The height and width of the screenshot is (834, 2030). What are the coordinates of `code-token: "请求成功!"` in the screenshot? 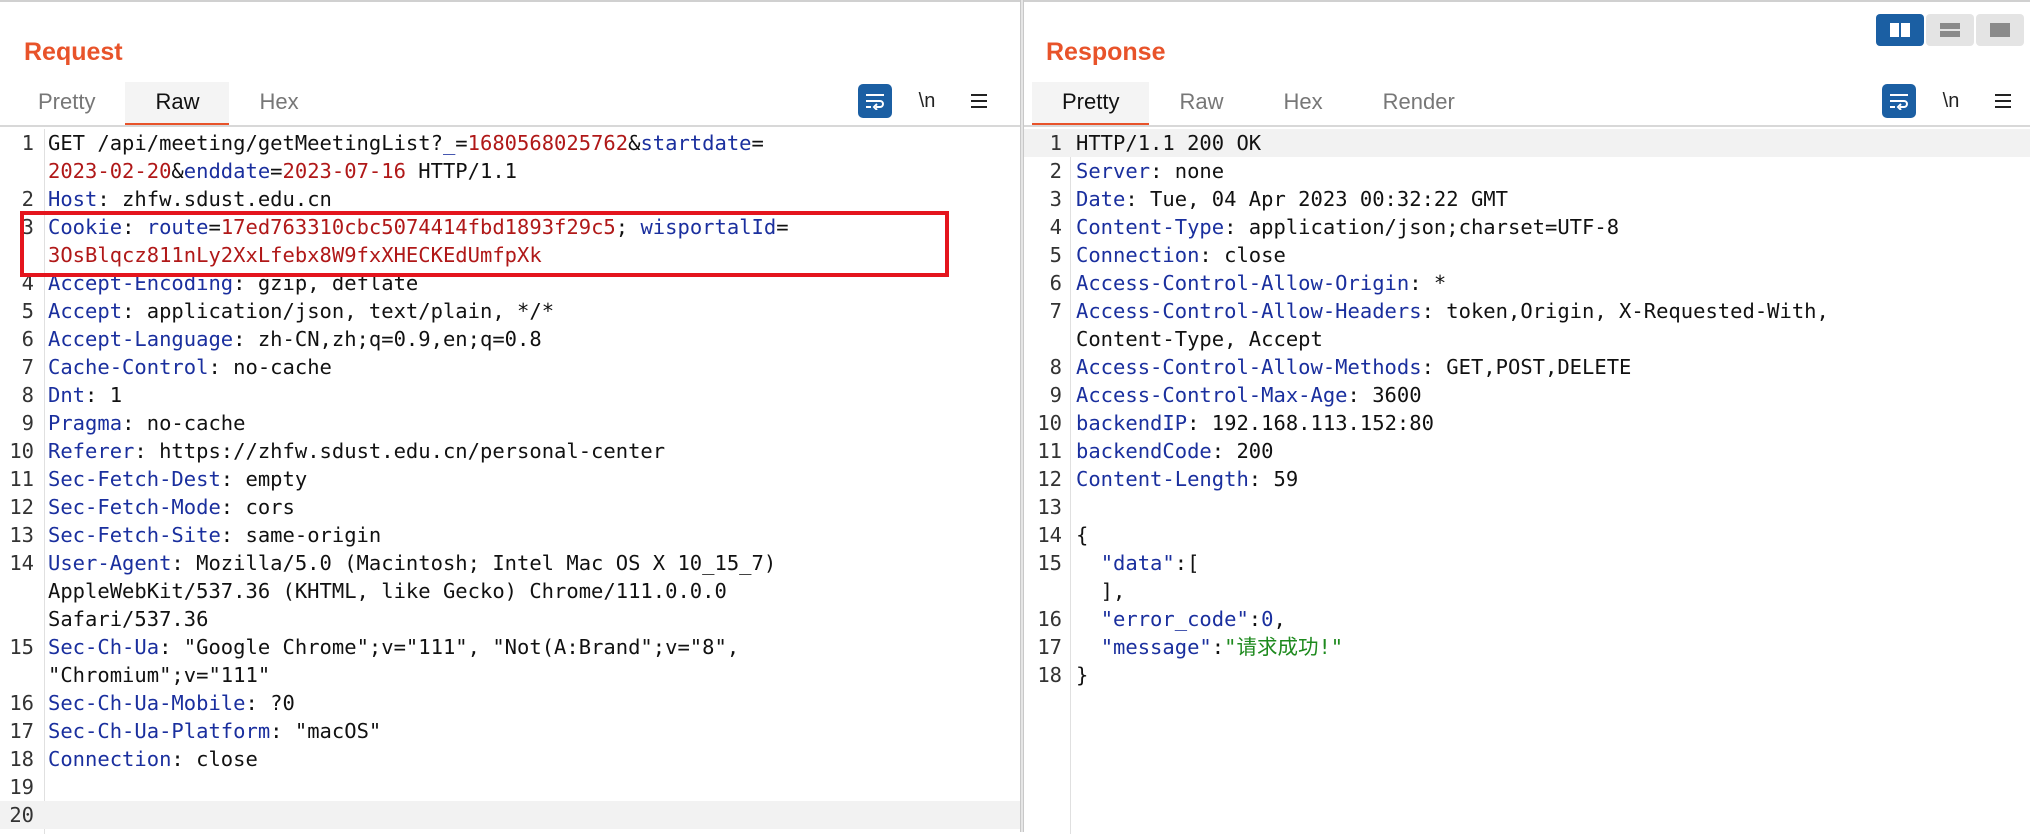 It's located at (1284, 647).